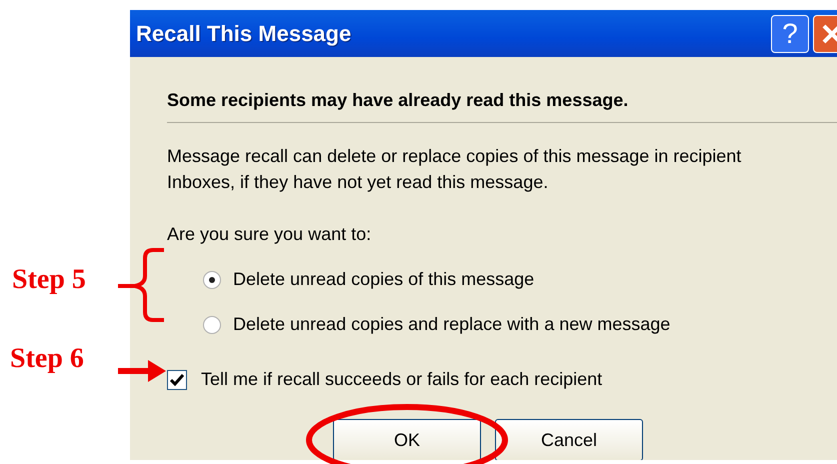 Image resolution: width=837 pixels, height=464 pixels. I want to click on checkbox, so click(177, 380).